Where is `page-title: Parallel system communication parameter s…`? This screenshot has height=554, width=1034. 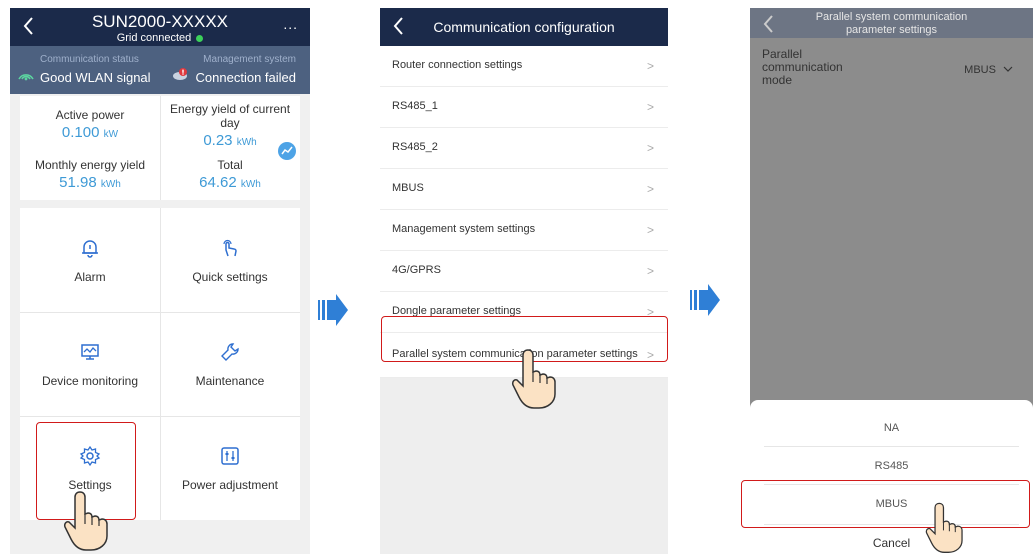 page-title: Parallel system communication parameter s… is located at coordinates (891, 24).